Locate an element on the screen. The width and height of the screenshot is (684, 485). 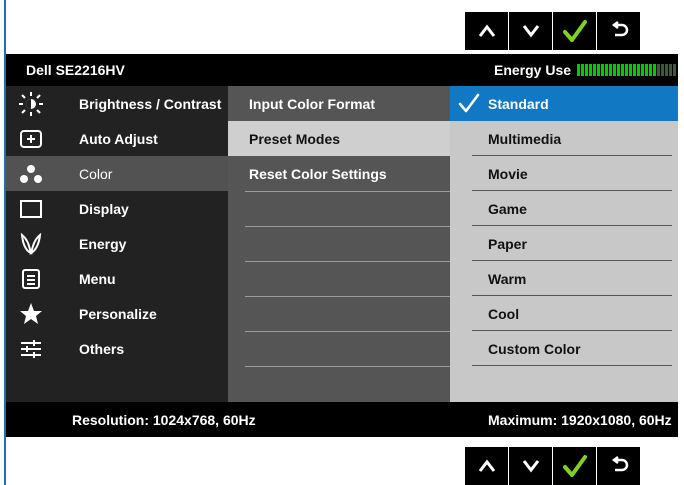
menu-item-label: Personalize is located at coordinates (118, 314).